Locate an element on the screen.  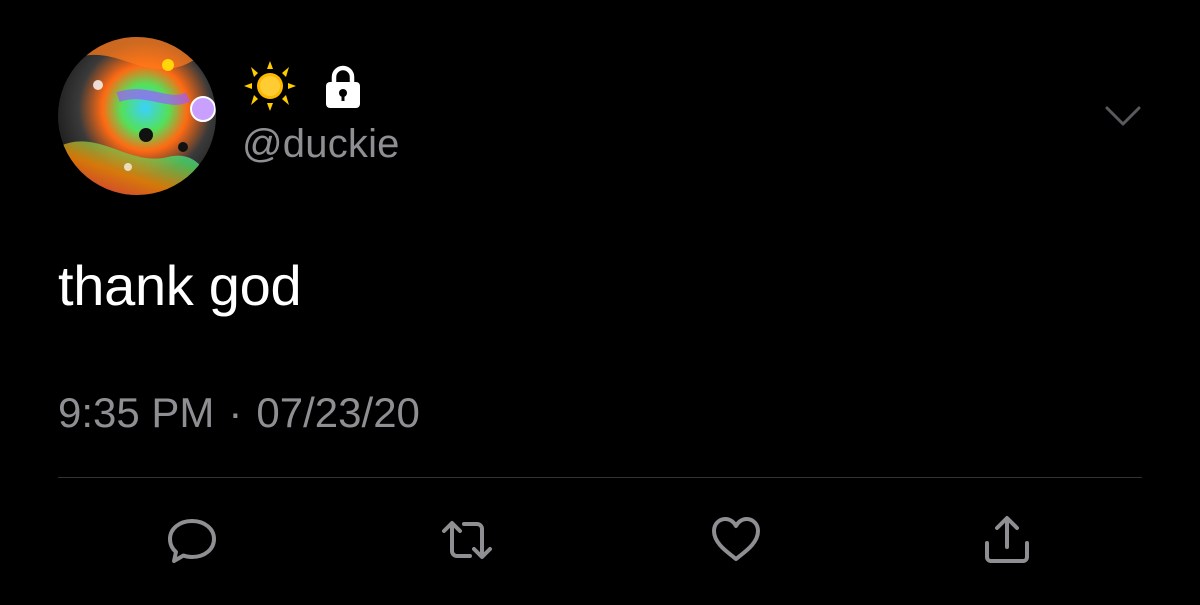
tweet-timestamp: 9:35 PM · 07/23/20 is located at coordinates (239, 413).